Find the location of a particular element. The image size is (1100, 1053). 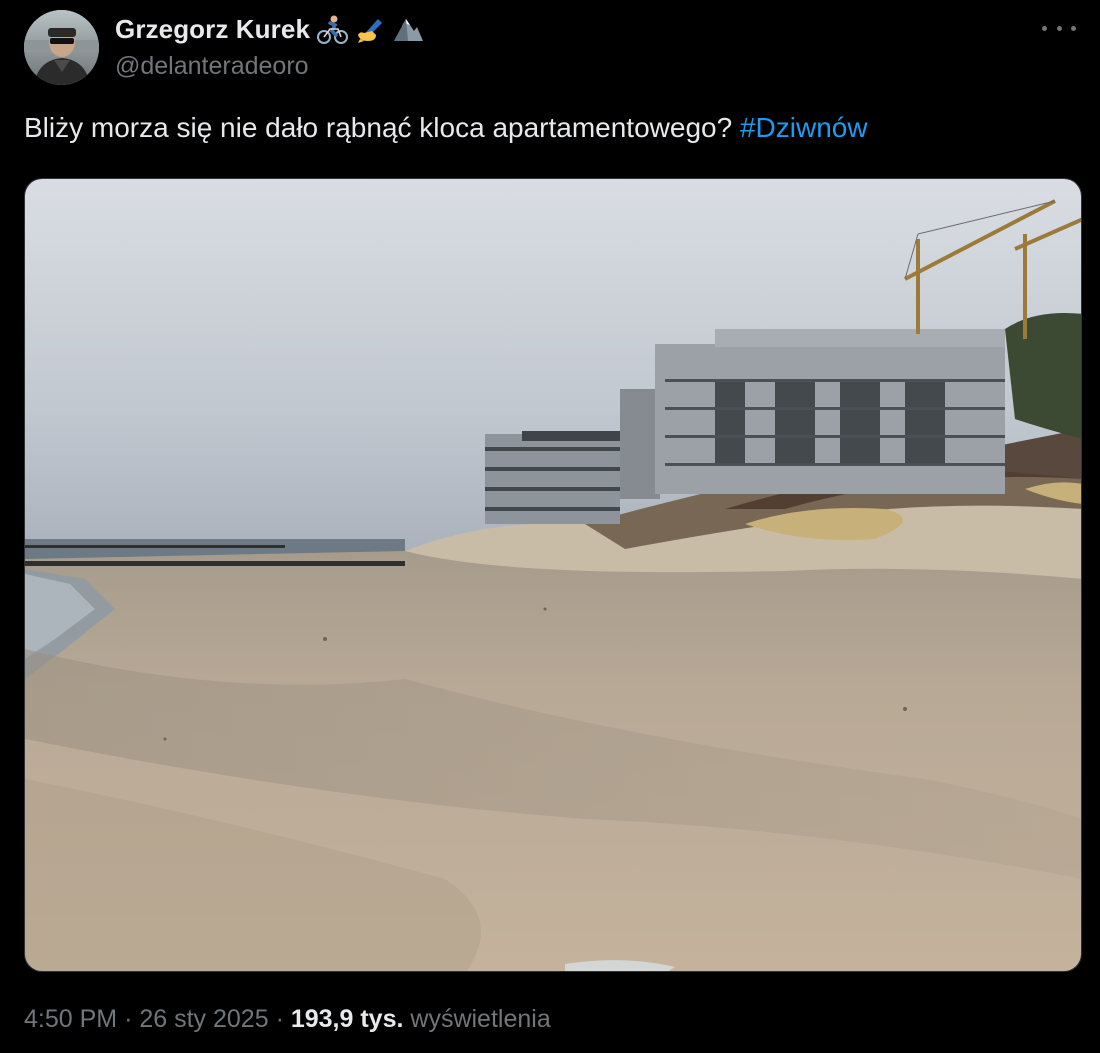

author-handle: @delanteradeoro is located at coordinates (269, 66).